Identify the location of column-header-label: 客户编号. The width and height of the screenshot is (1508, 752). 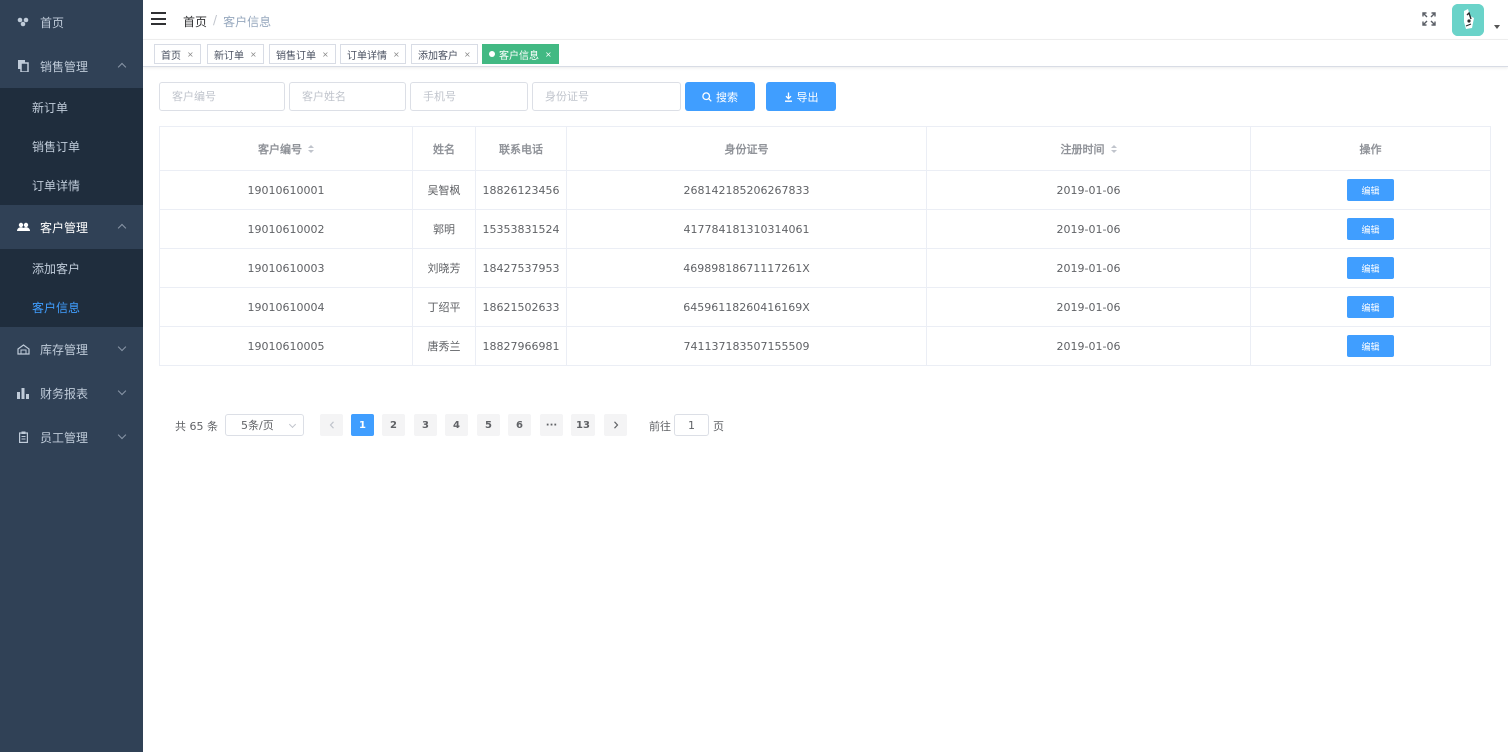
(280, 149).